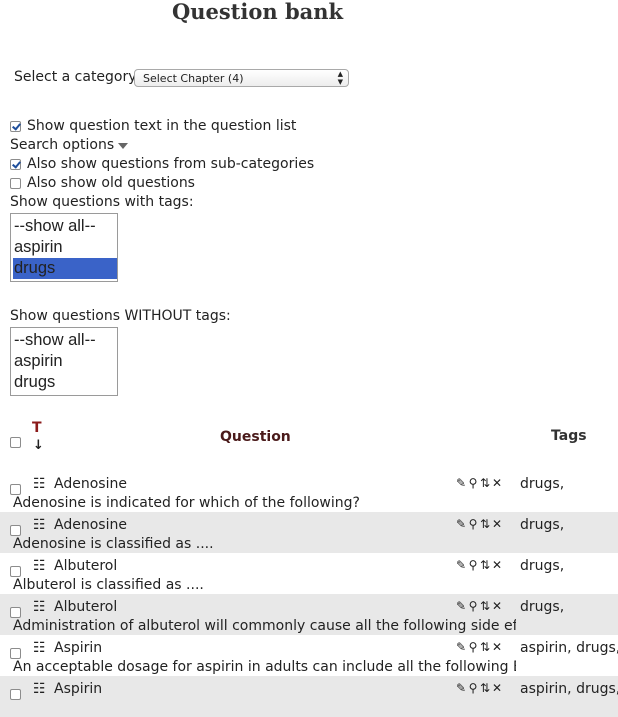 The height and width of the screenshot is (717, 618). I want to click on question-column-header: Question, so click(255, 437).